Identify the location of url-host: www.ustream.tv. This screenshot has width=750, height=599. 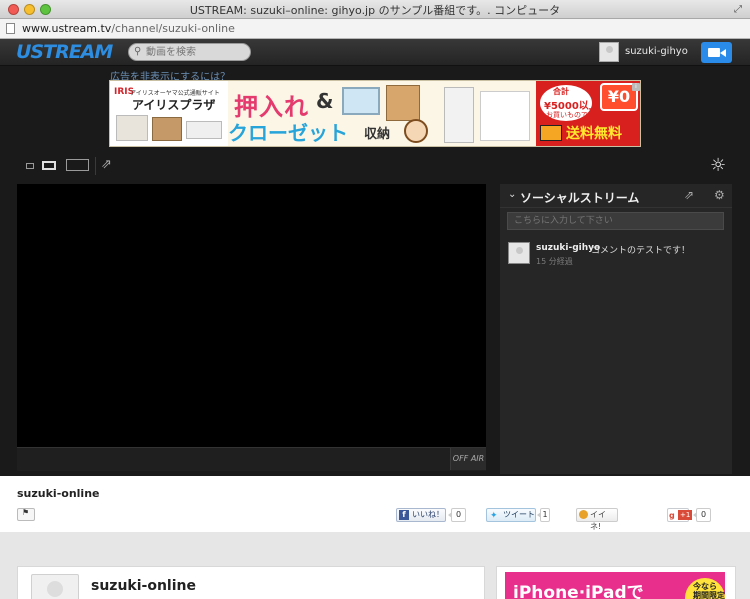
(67, 28).